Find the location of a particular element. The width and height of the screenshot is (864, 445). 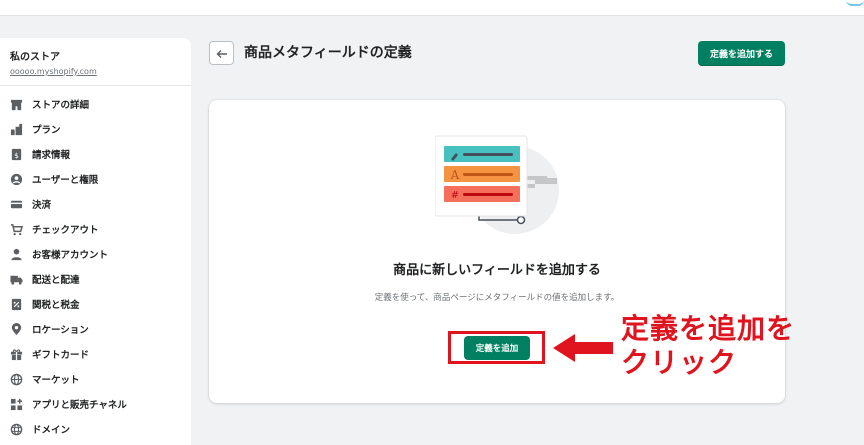

sidebar-item-store-details: ストアの詳細 is located at coordinates (95, 104).